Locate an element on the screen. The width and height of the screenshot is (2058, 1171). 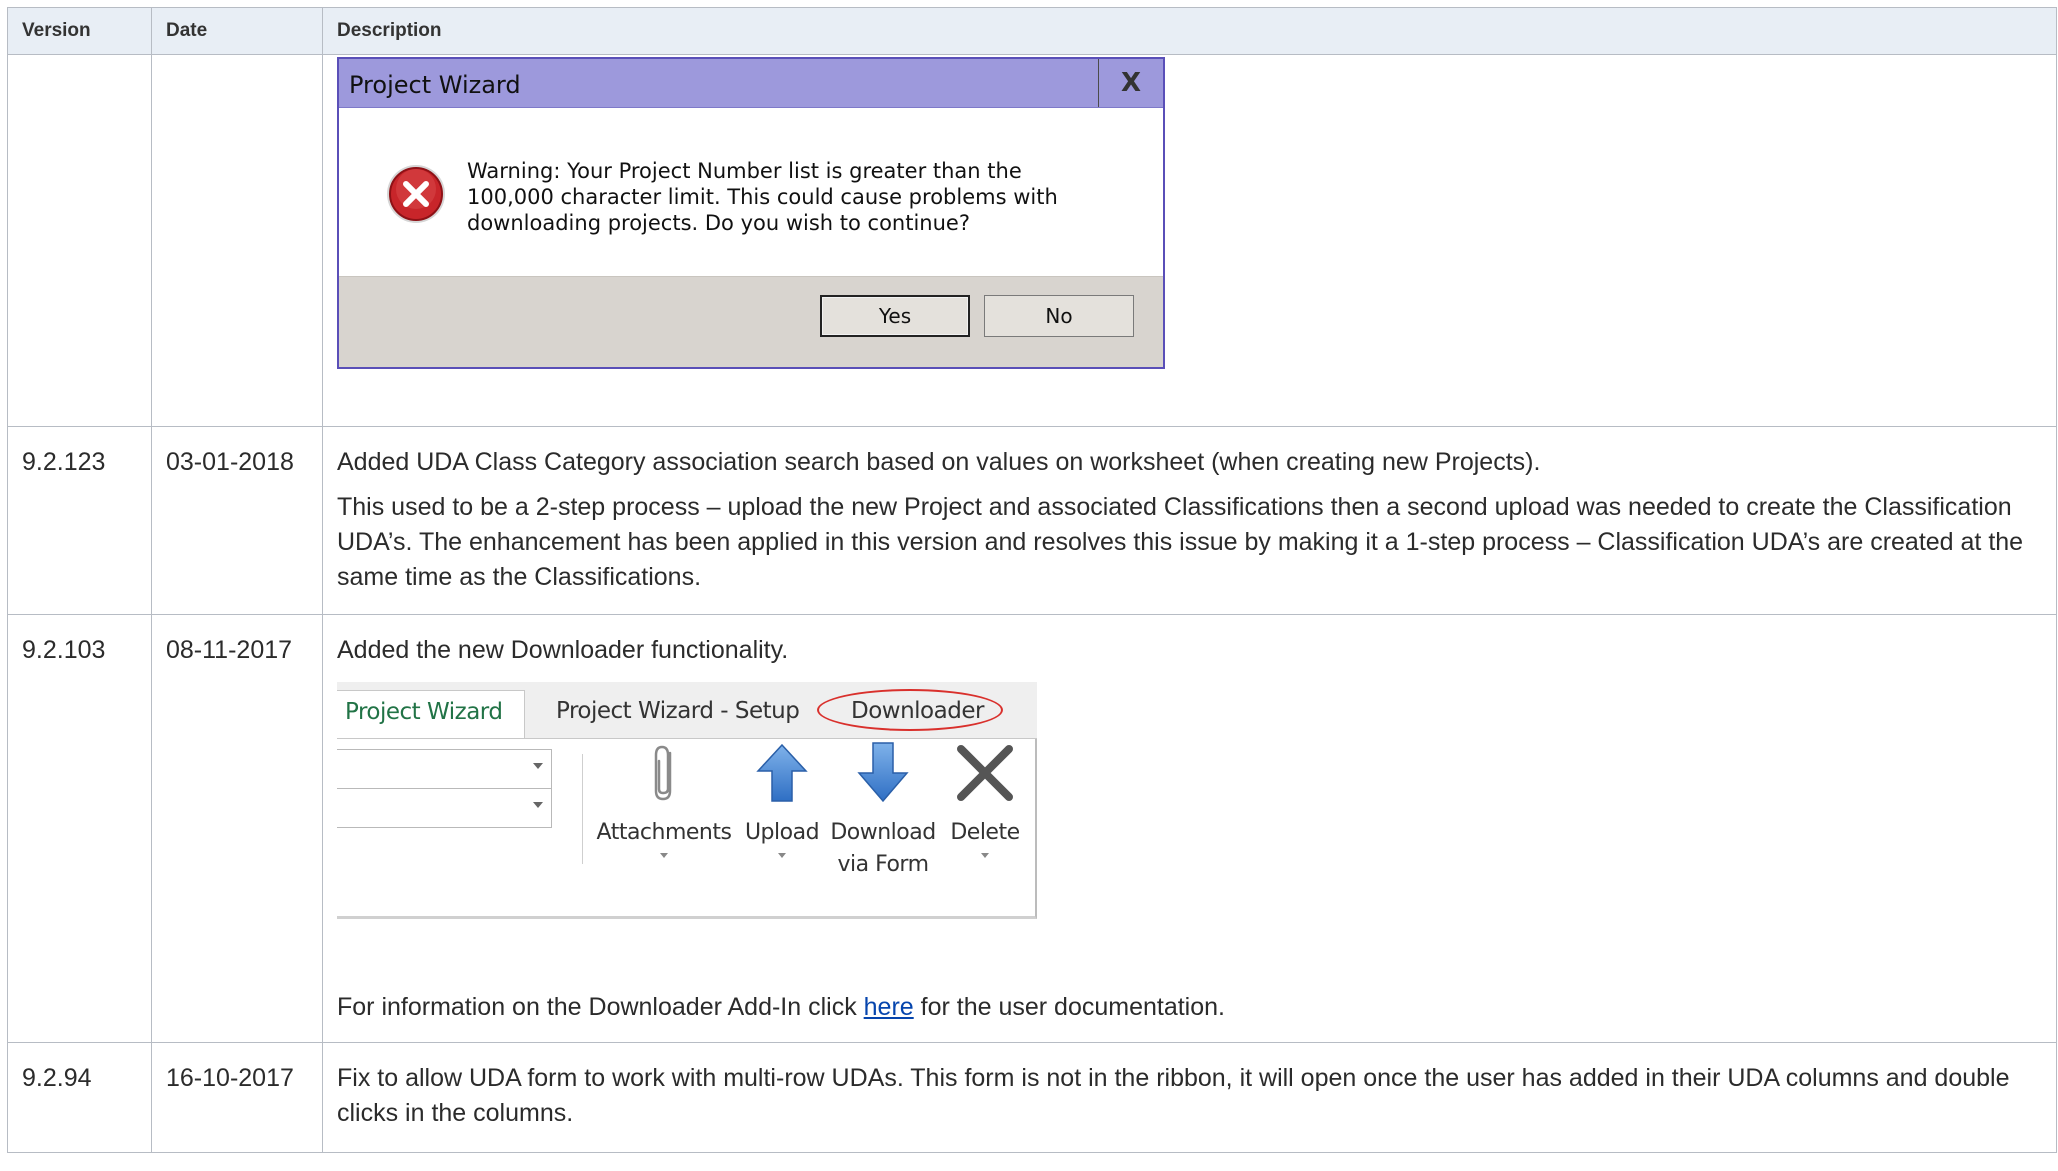
tab-project-wizard: Project Wizard is located at coordinates (431, 714).